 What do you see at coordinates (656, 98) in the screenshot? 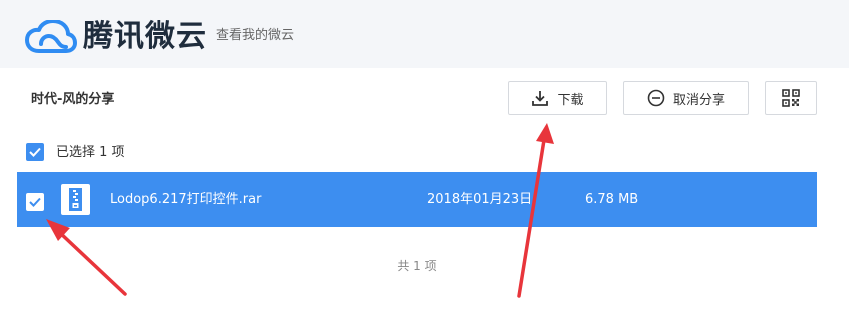
I see `minus-circle-icon` at bounding box center [656, 98].